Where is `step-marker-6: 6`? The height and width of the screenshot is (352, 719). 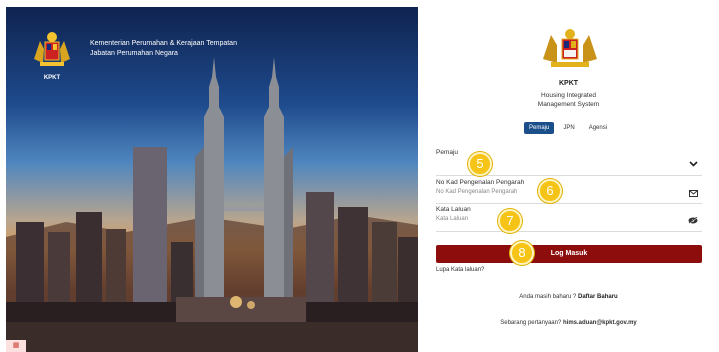
step-marker-6: 6 is located at coordinates (550, 191).